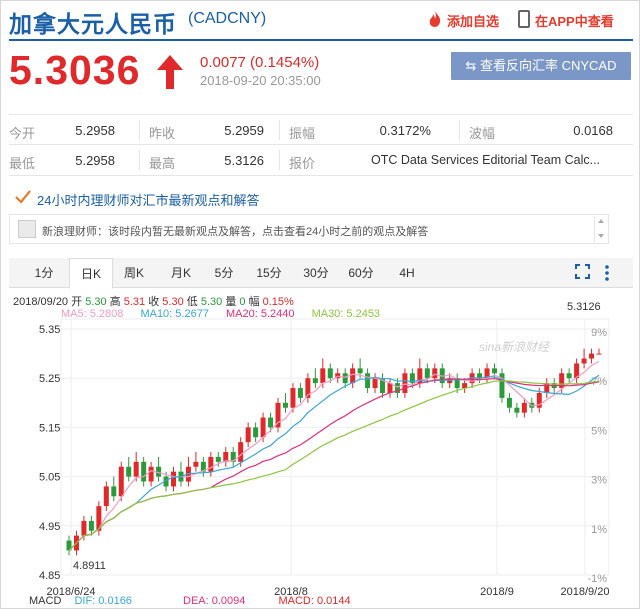 This screenshot has width=640, height=609. What do you see at coordinates (22, 163) in the screenshot?
I see `stat-label: 最低` at bounding box center [22, 163].